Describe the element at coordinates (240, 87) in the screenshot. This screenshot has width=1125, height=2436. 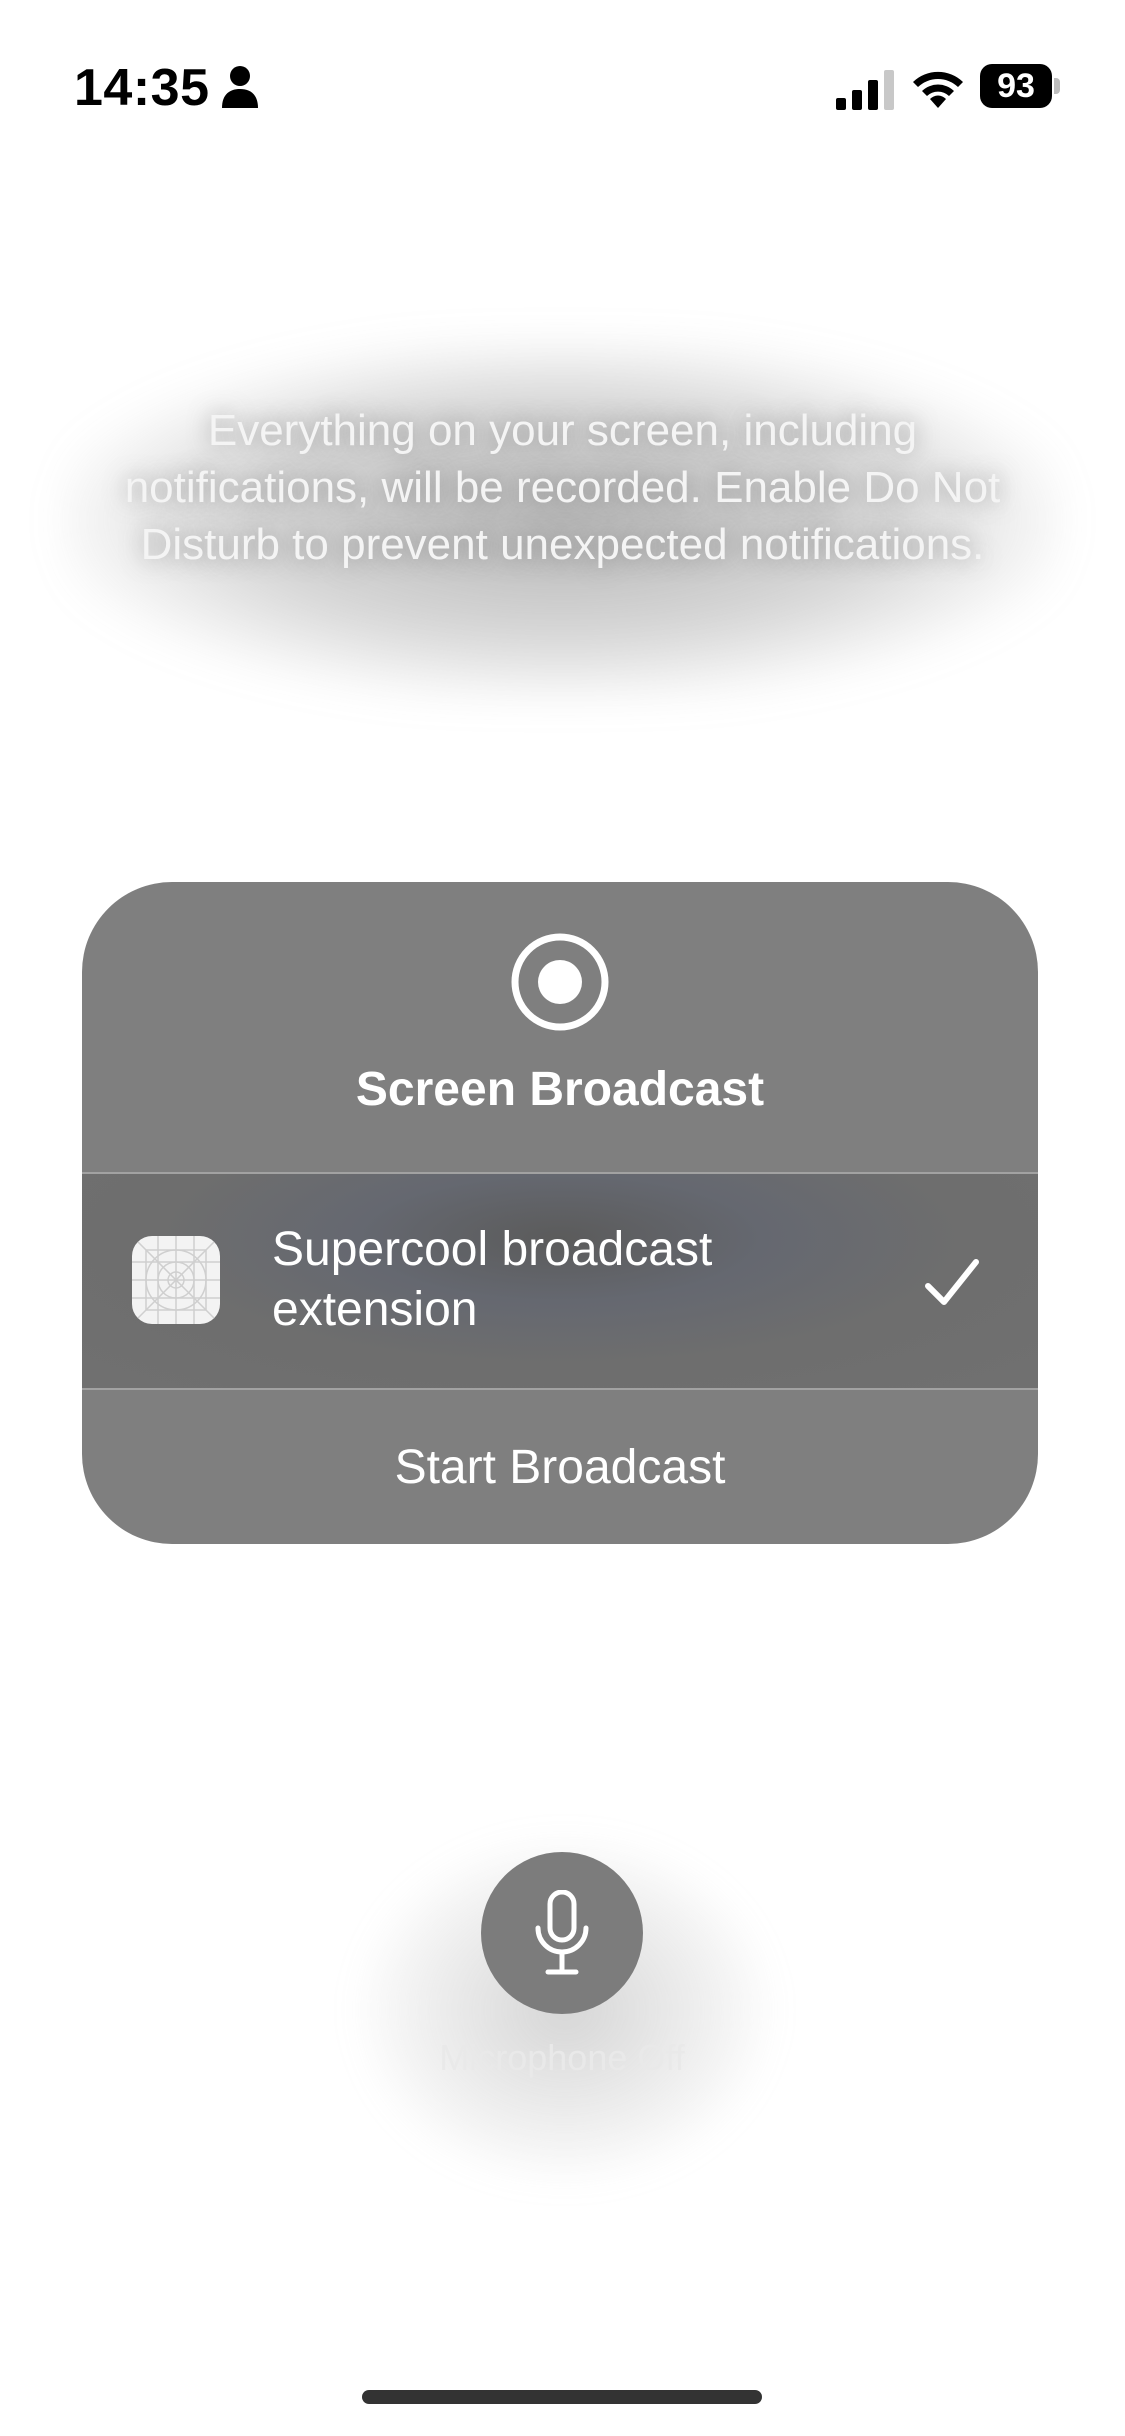
I see `person-icon` at that location.